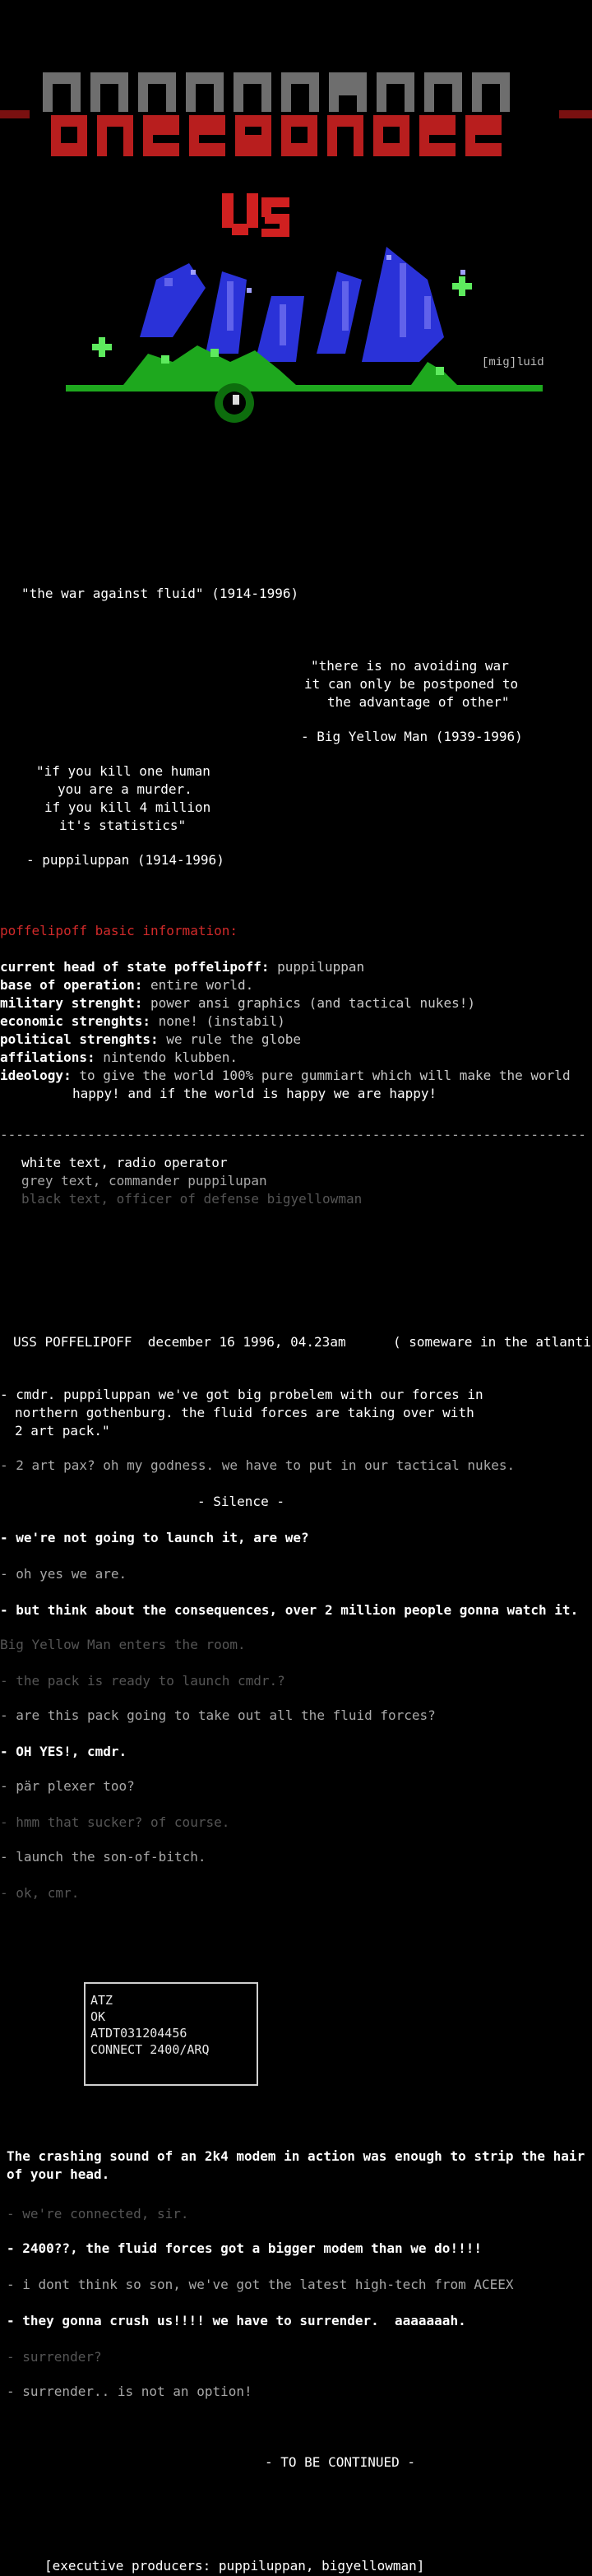 This screenshot has width=592, height=2576. I want to click on ending-6: - surrender.. is not an option!, so click(129, 2392).